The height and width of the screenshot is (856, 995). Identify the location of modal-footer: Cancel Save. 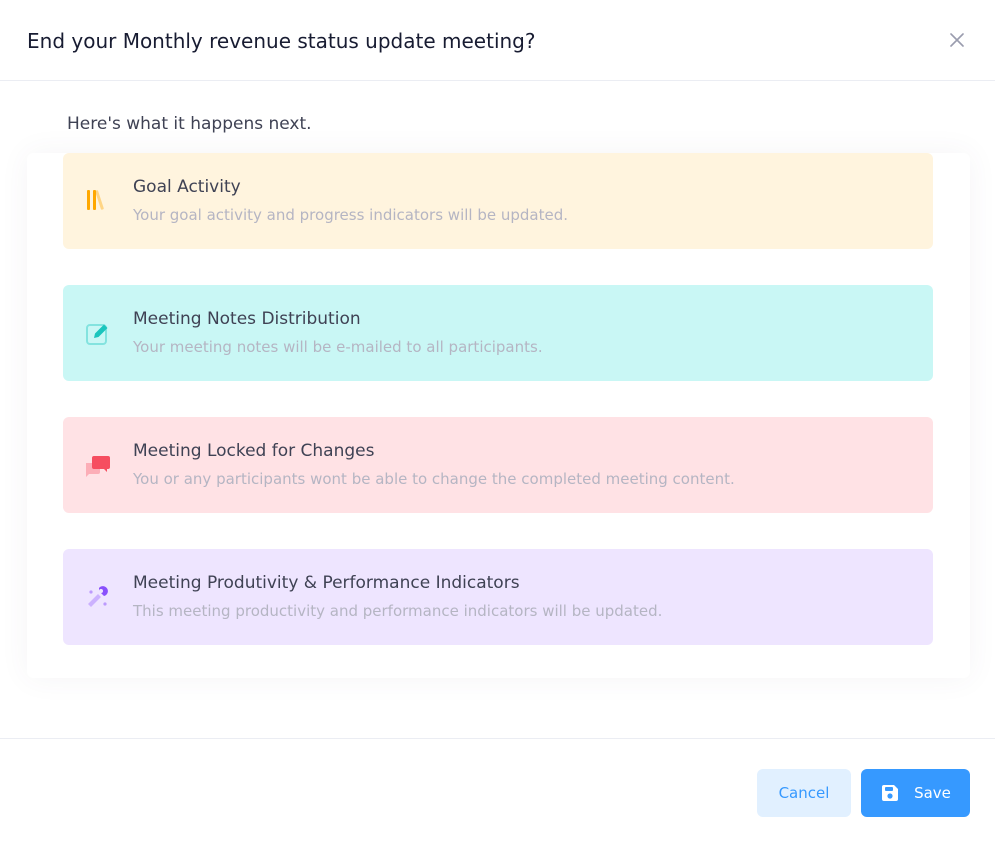
(497, 797).